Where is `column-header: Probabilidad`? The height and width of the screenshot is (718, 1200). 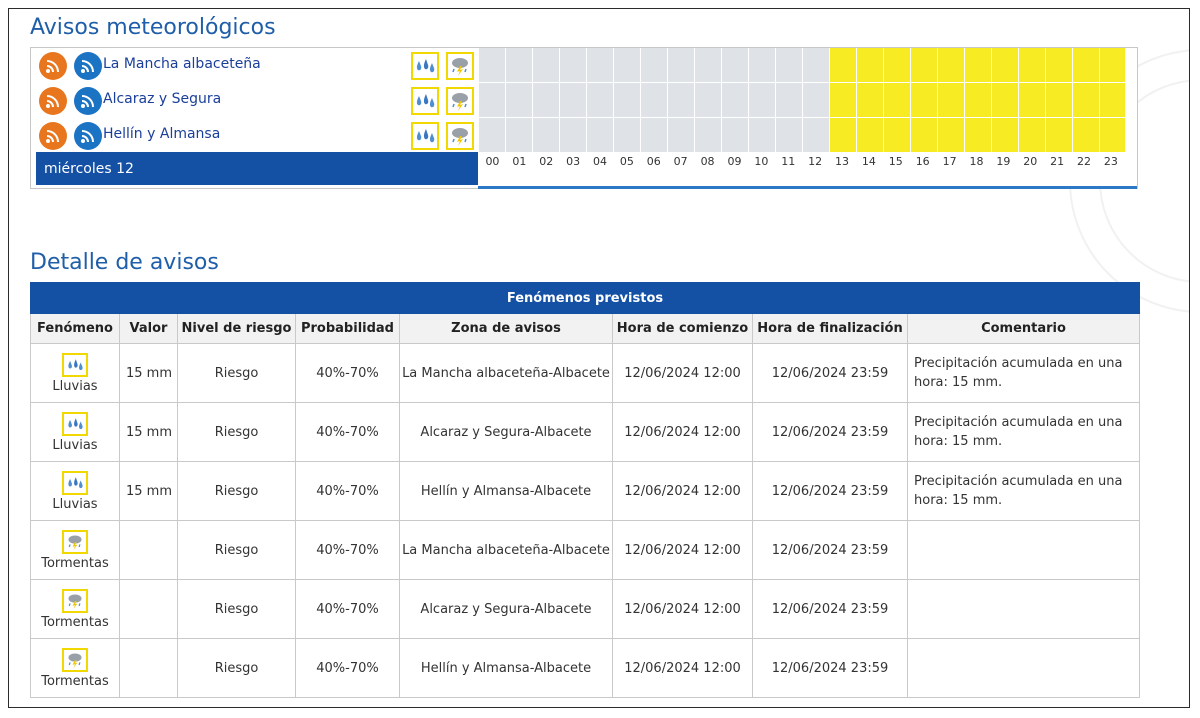 column-header: Probabilidad is located at coordinates (347, 328).